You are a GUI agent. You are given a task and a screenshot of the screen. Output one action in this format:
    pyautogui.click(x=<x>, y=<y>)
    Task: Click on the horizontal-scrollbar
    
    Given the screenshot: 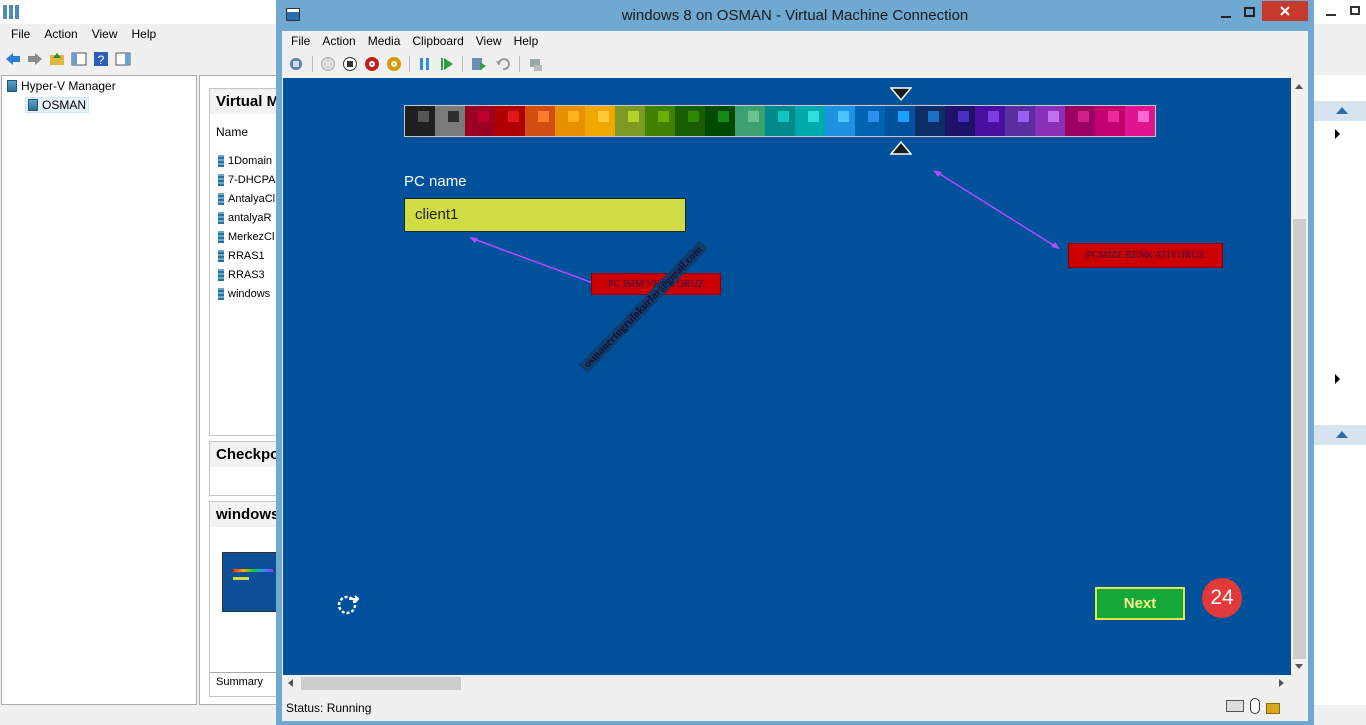 What is the action you would take?
    pyautogui.click(x=787, y=683)
    